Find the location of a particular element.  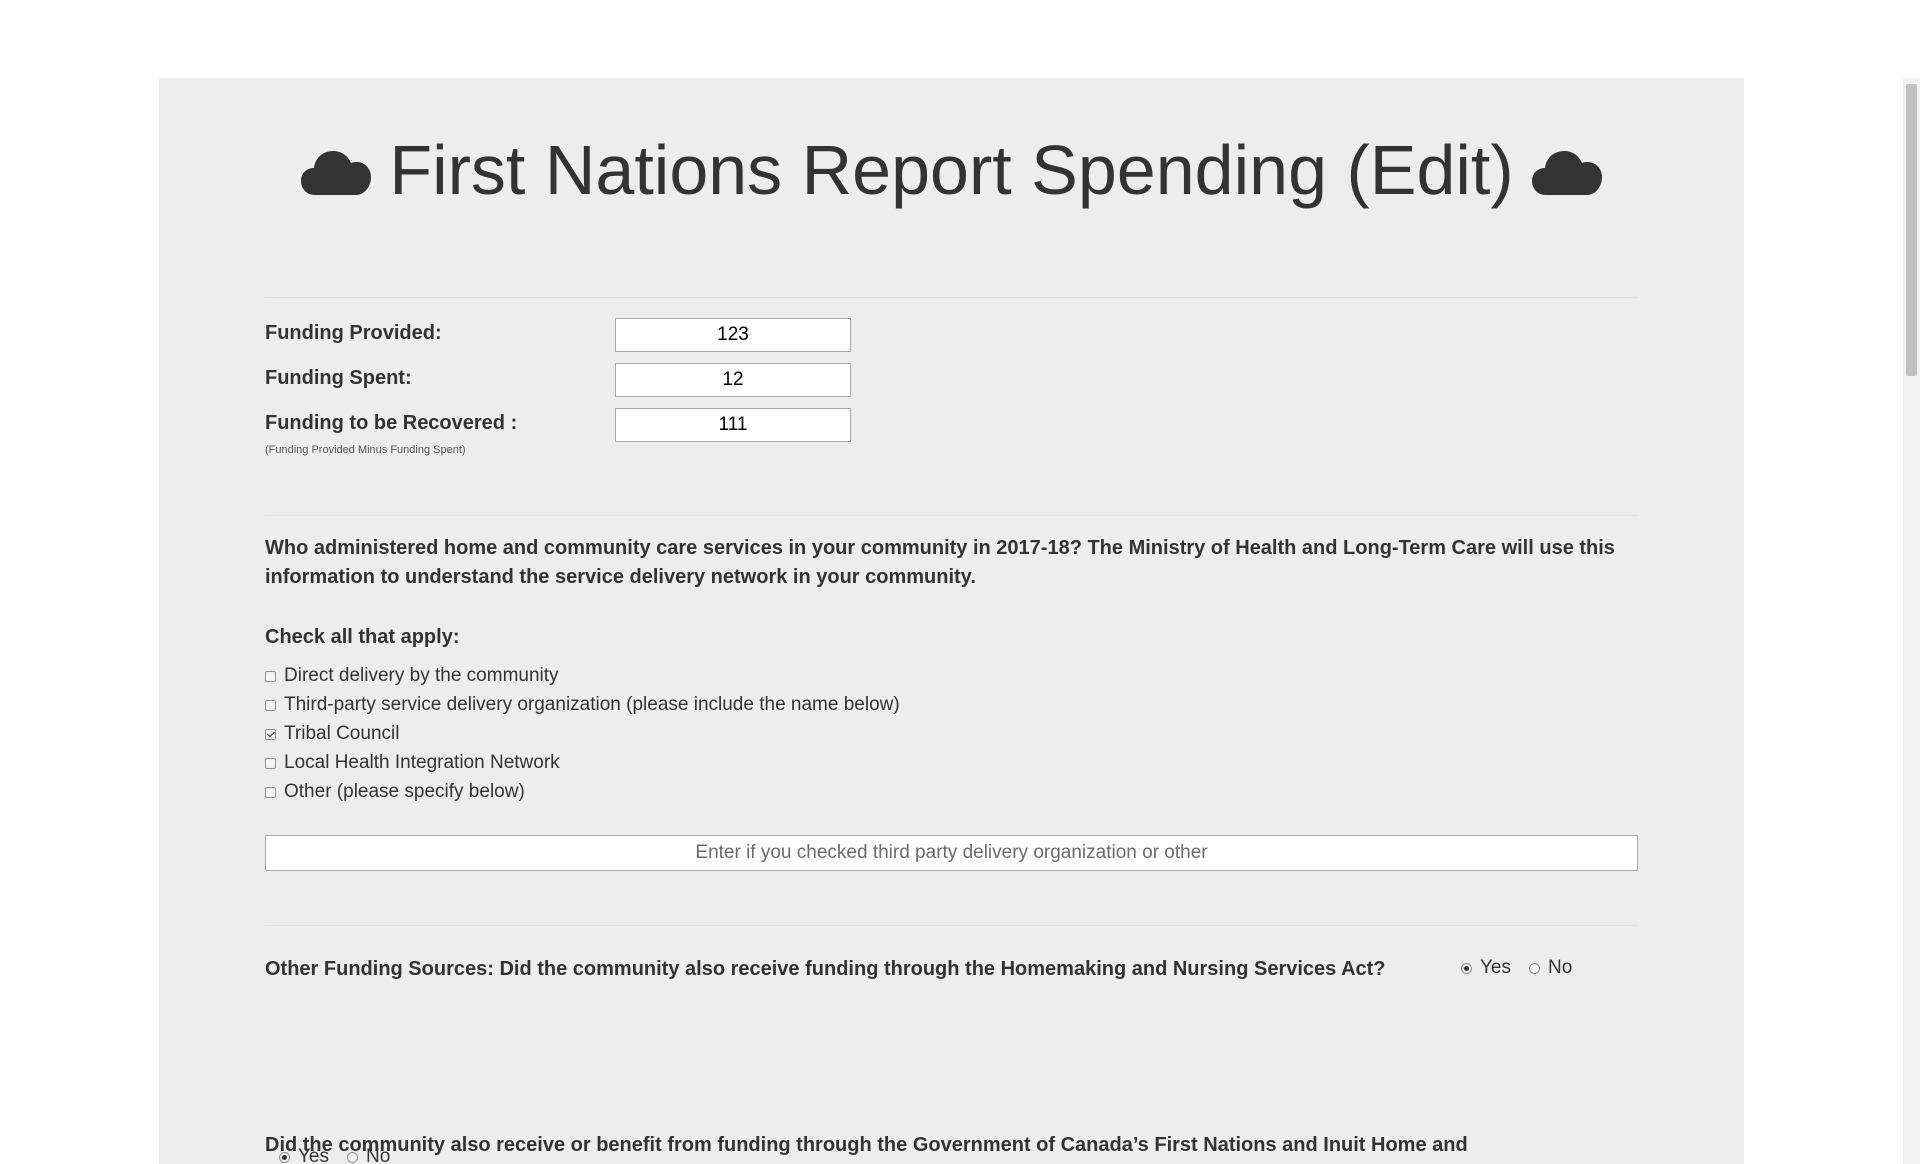

other-funding-radio-group: Yes No is located at coordinates (1525, 968).